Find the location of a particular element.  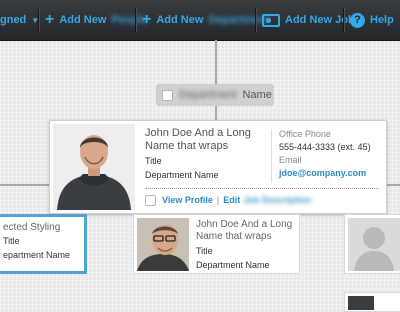

help-button: ? Help is located at coordinates (372, 20).